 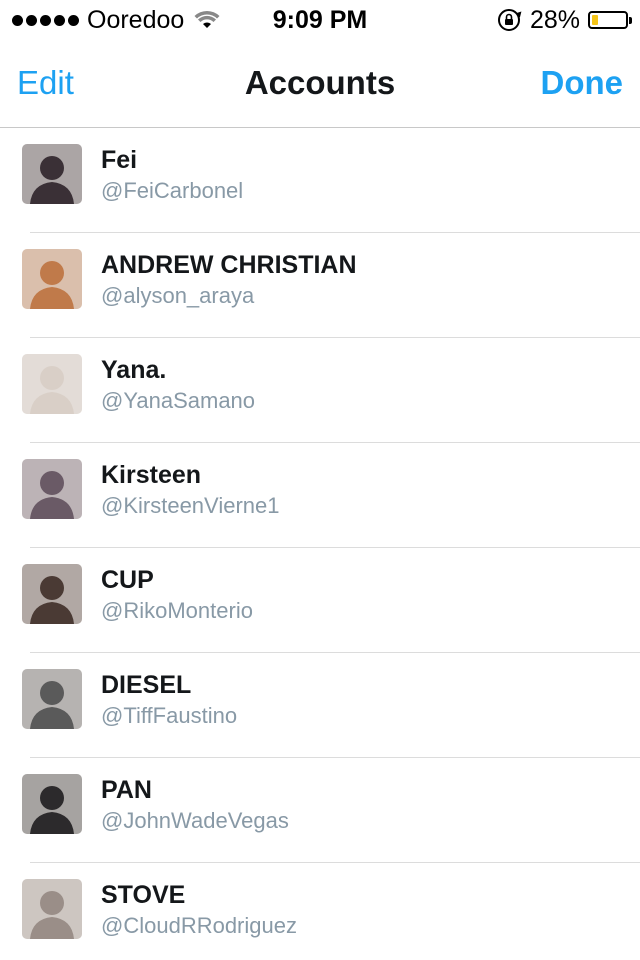 What do you see at coordinates (143, 895) in the screenshot?
I see `account-name: STOVE` at bounding box center [143, 895].